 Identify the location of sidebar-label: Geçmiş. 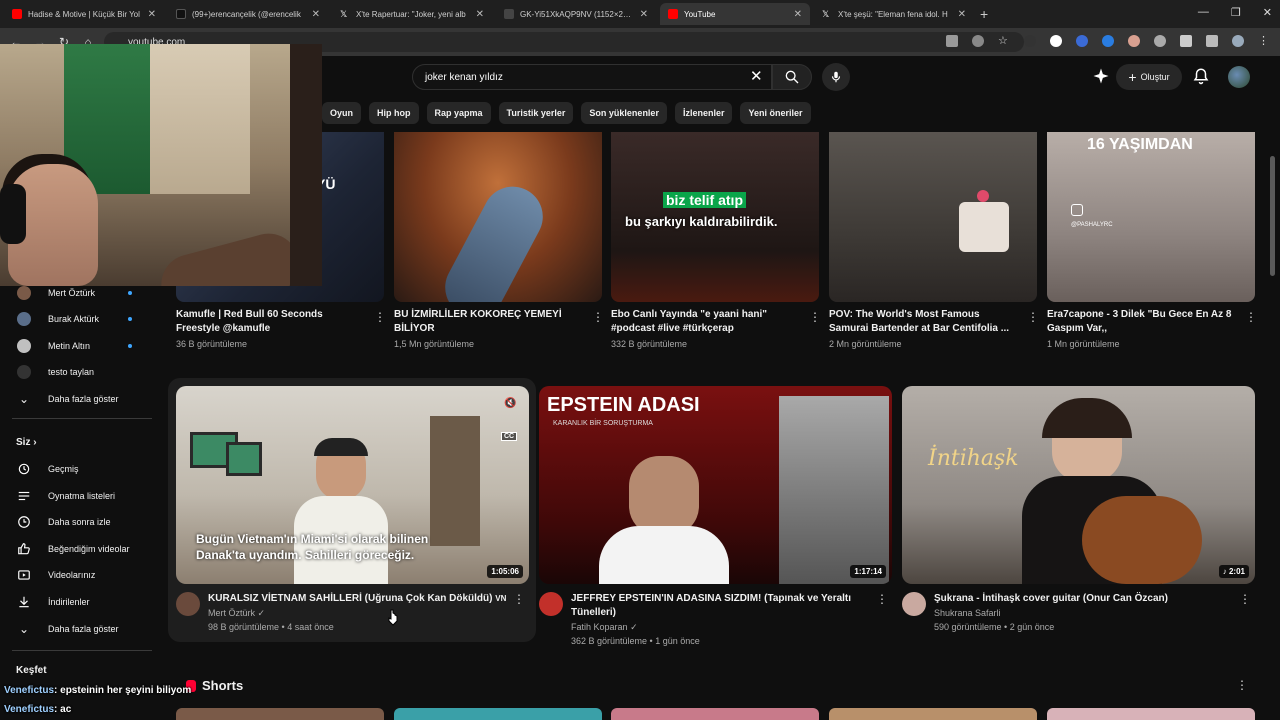
(63, 469).